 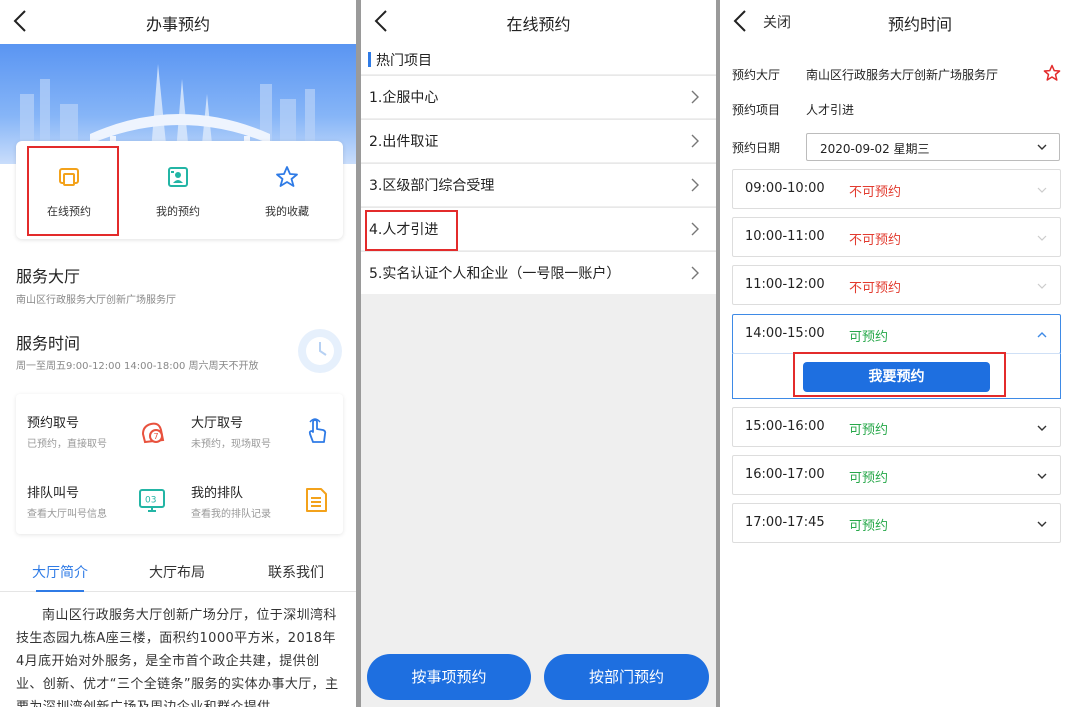 What do you see at coordinates (896, 427) in the screenshot?
I see `time-slot: 15:00-16:00 可预约` at bounding box center [896, 427].